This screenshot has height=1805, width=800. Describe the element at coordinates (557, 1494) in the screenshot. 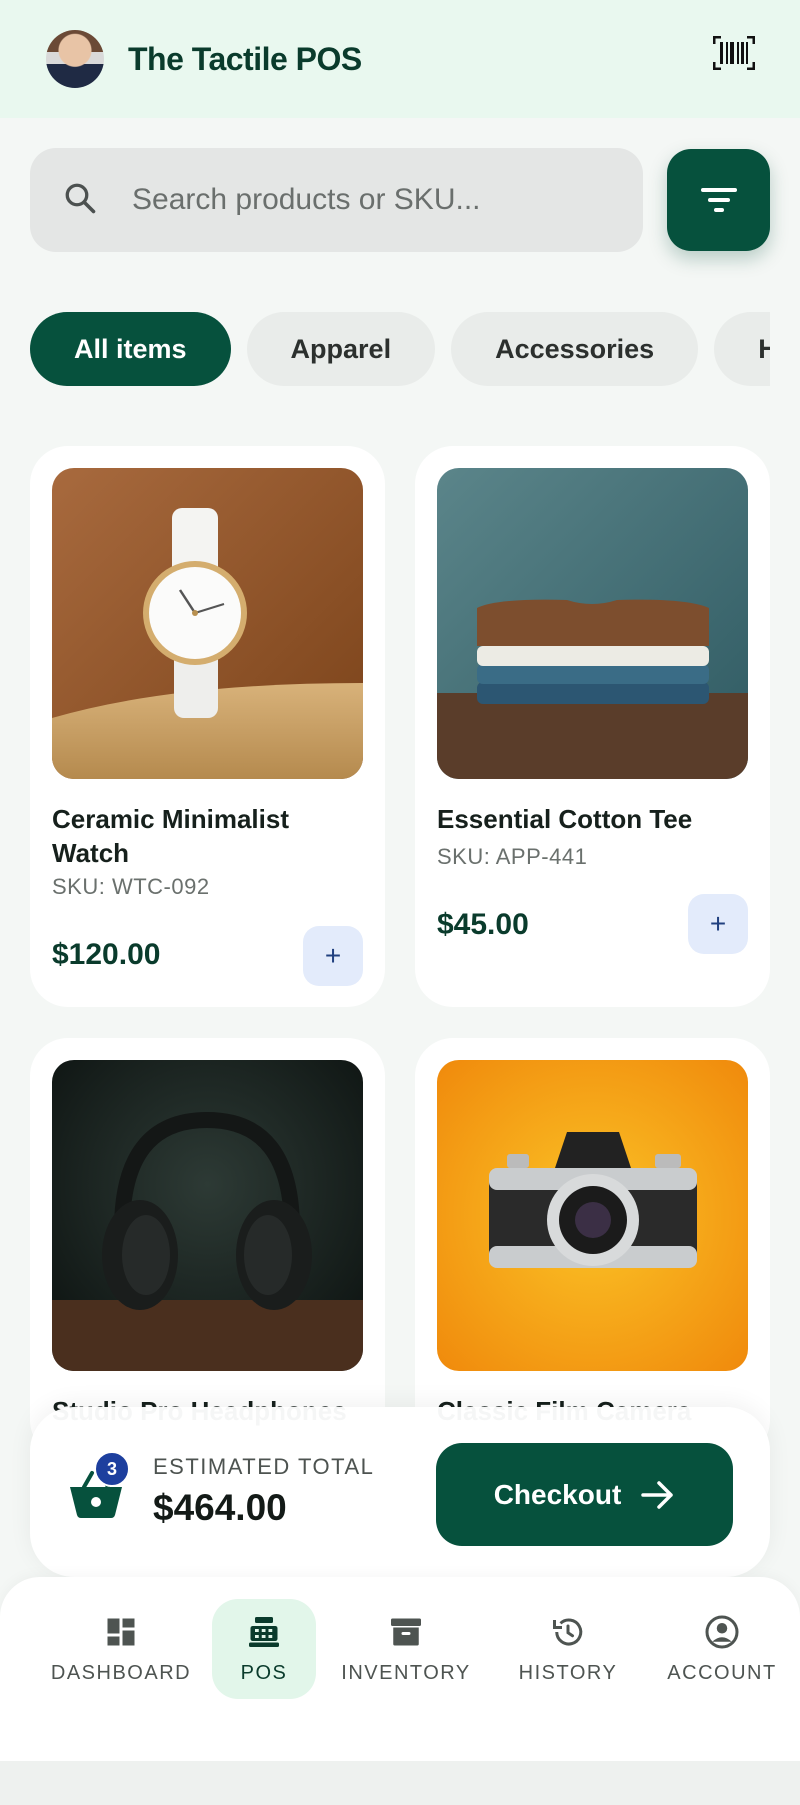

I see `checkout-label: Checkout` at that location.